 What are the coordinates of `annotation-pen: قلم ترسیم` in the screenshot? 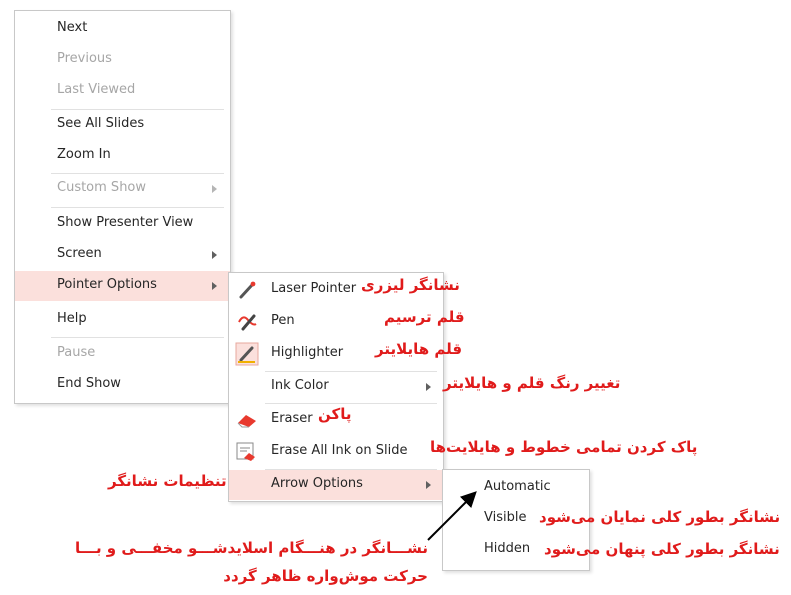 It's located at (424, 317).